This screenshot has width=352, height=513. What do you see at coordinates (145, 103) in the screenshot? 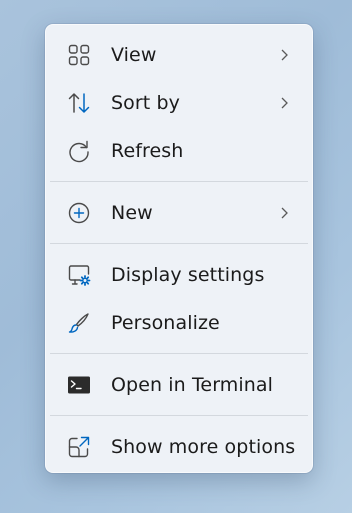
I see `menu-item-label: Sort by` at bounding box center [145, 103].